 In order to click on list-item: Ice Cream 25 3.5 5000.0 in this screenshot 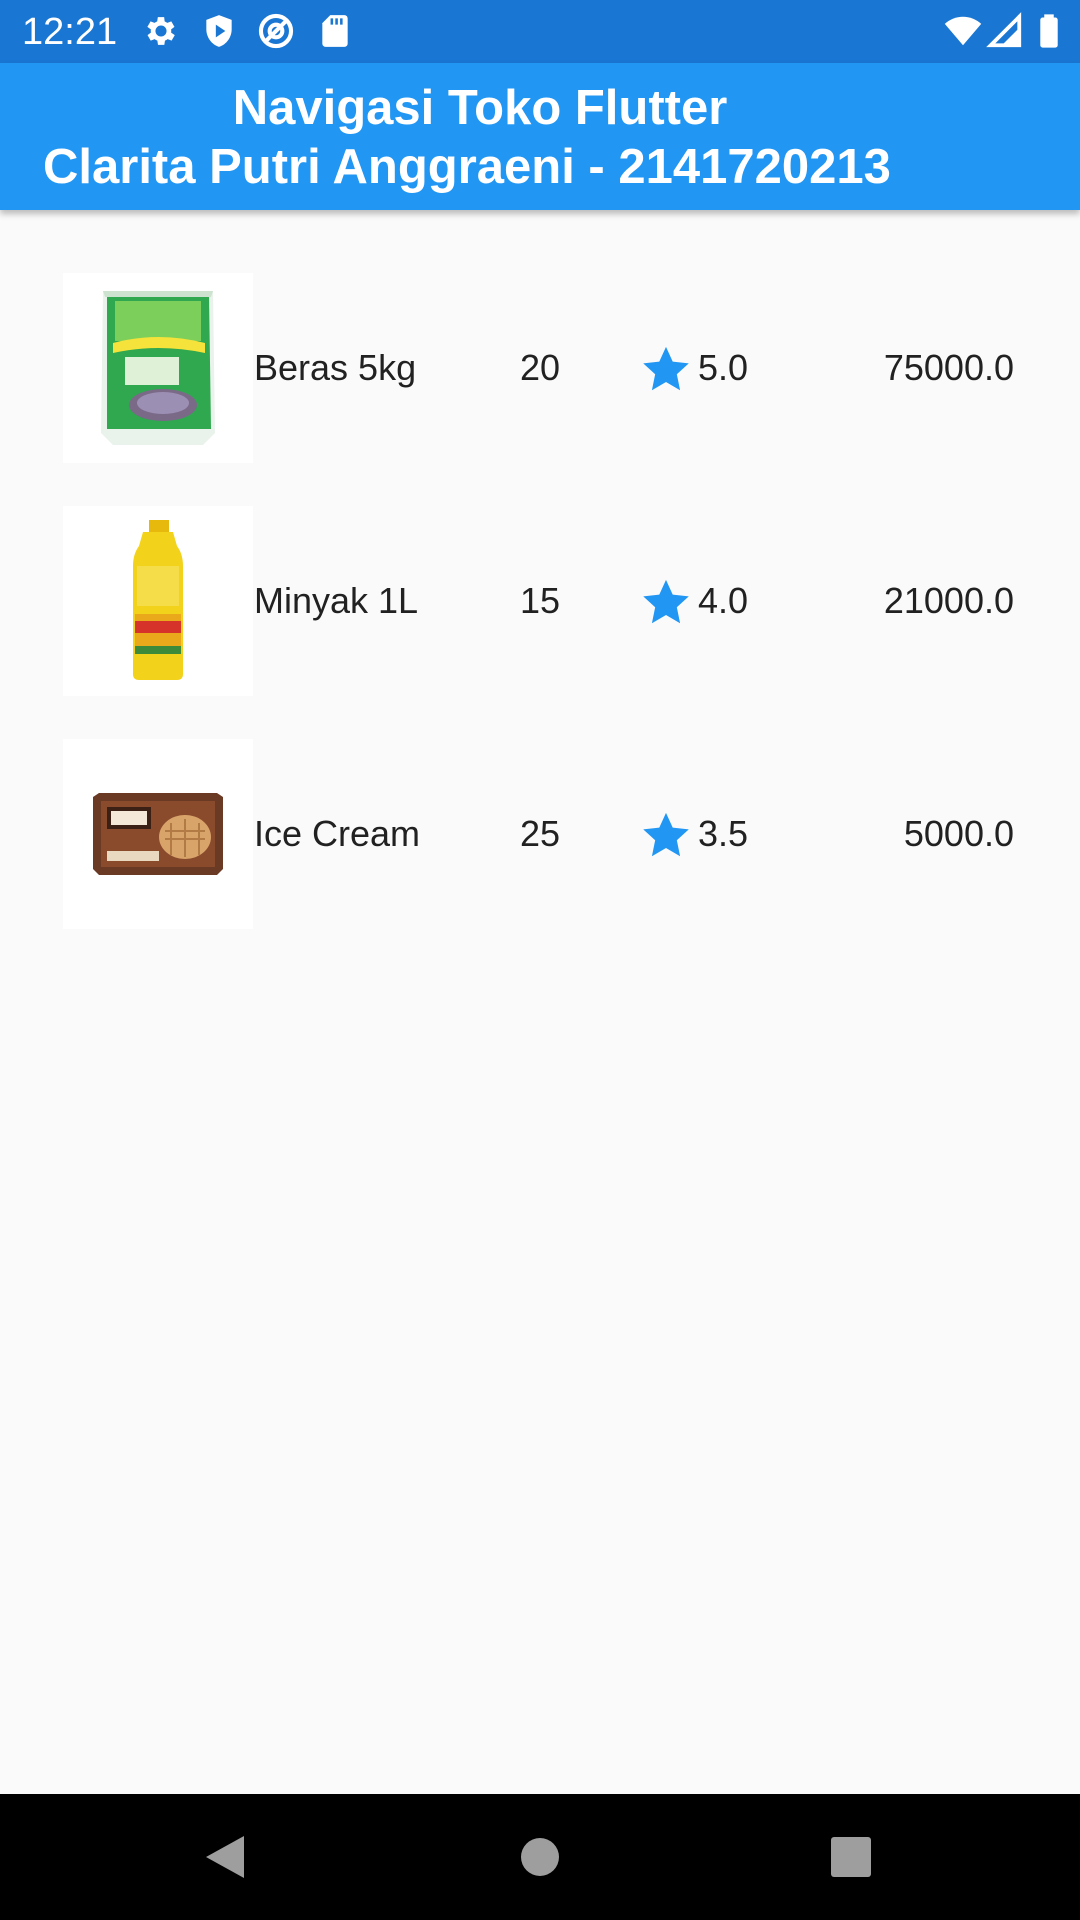, I will do `click(540, 834)`.